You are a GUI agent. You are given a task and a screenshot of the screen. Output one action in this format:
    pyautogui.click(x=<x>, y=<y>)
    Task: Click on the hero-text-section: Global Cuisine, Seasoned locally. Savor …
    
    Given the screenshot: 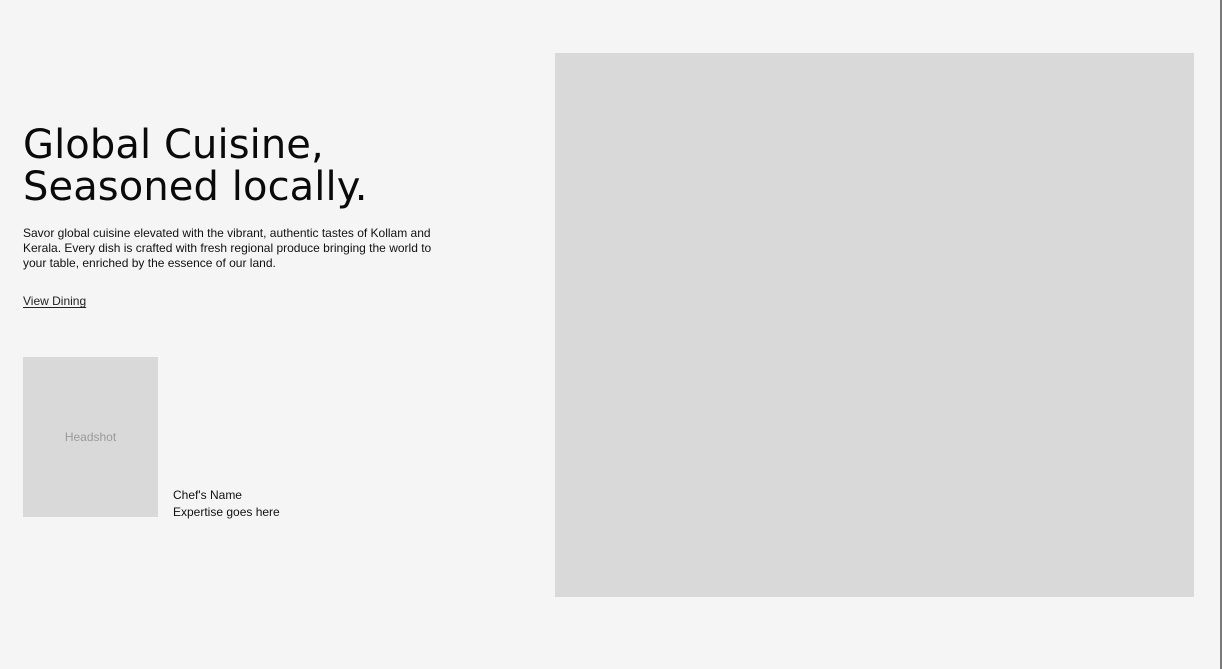 What is the action you would take?
    pyautogui.click(x=233, y=217)
    